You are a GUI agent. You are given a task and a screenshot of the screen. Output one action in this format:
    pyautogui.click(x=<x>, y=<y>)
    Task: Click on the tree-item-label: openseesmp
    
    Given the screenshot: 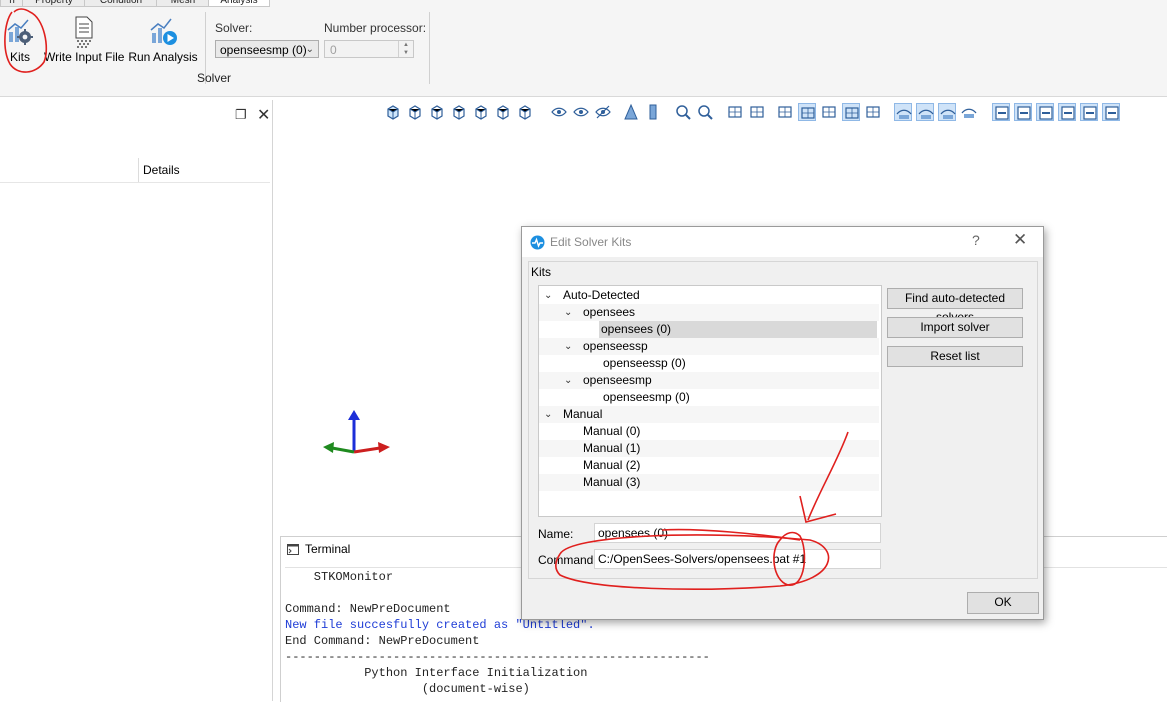 What is the action you would take?
    pyautogui.click(x=617, y=380)
    